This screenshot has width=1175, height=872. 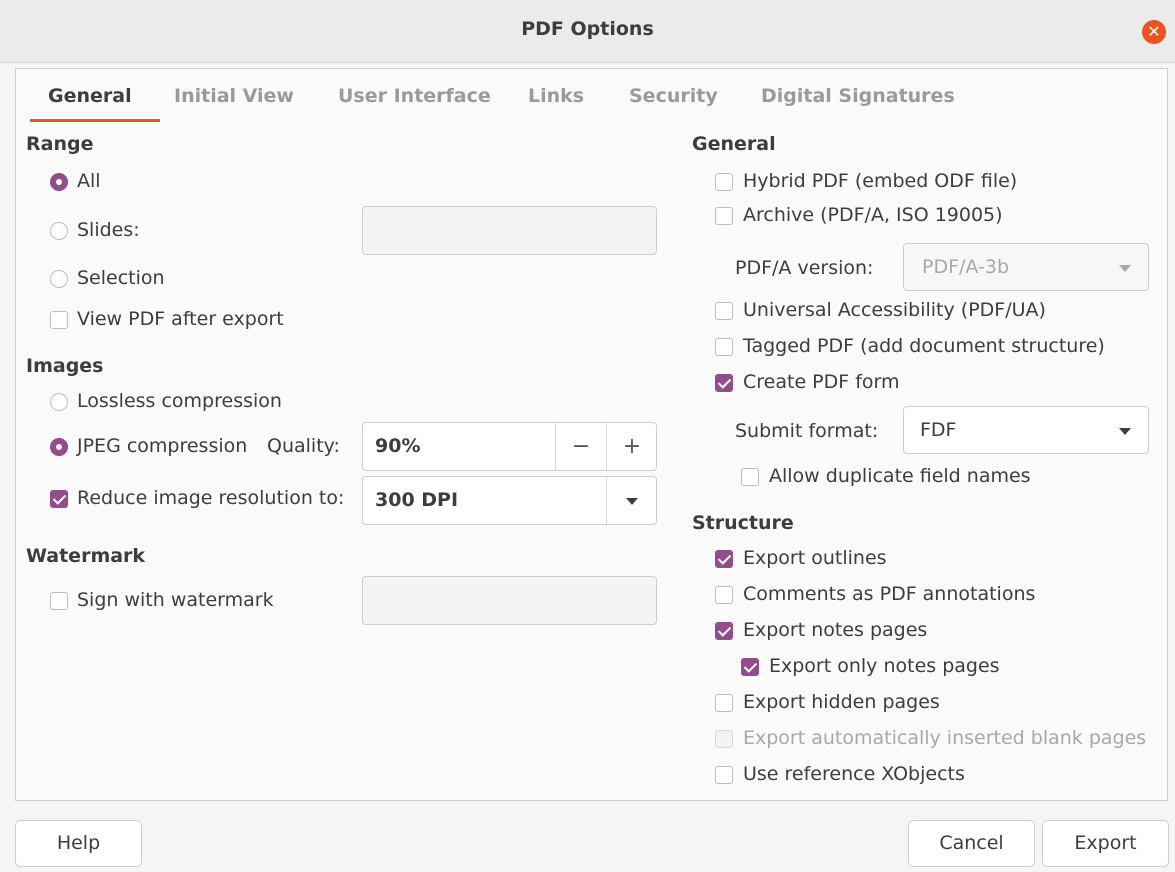 I want to click on close-icon: ✕, so click(x=1154, y=31).